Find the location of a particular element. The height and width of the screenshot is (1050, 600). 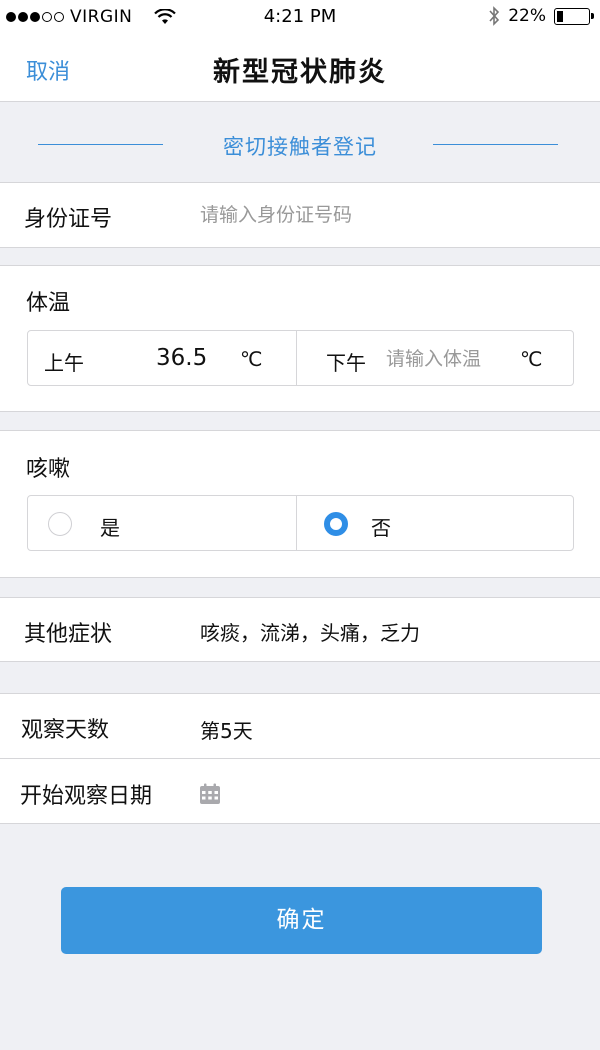

cough-section: 咳嗽 是 否 is located at coordinates (300, 504).